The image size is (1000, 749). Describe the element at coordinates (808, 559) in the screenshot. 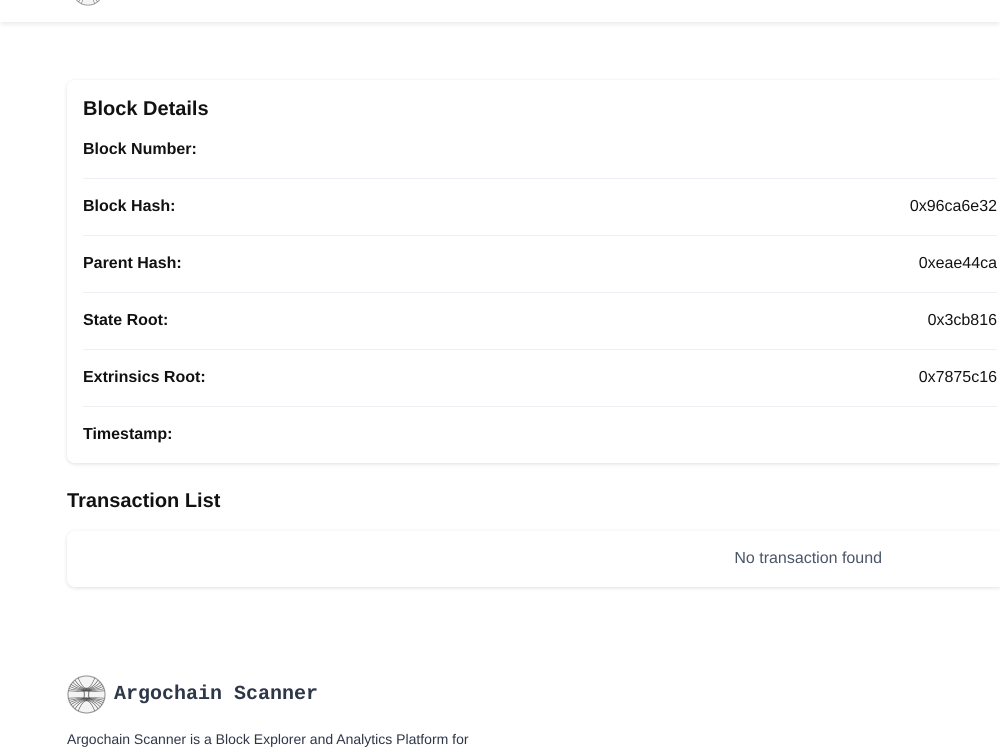

I see `empty-message: No transaction found` at that location.